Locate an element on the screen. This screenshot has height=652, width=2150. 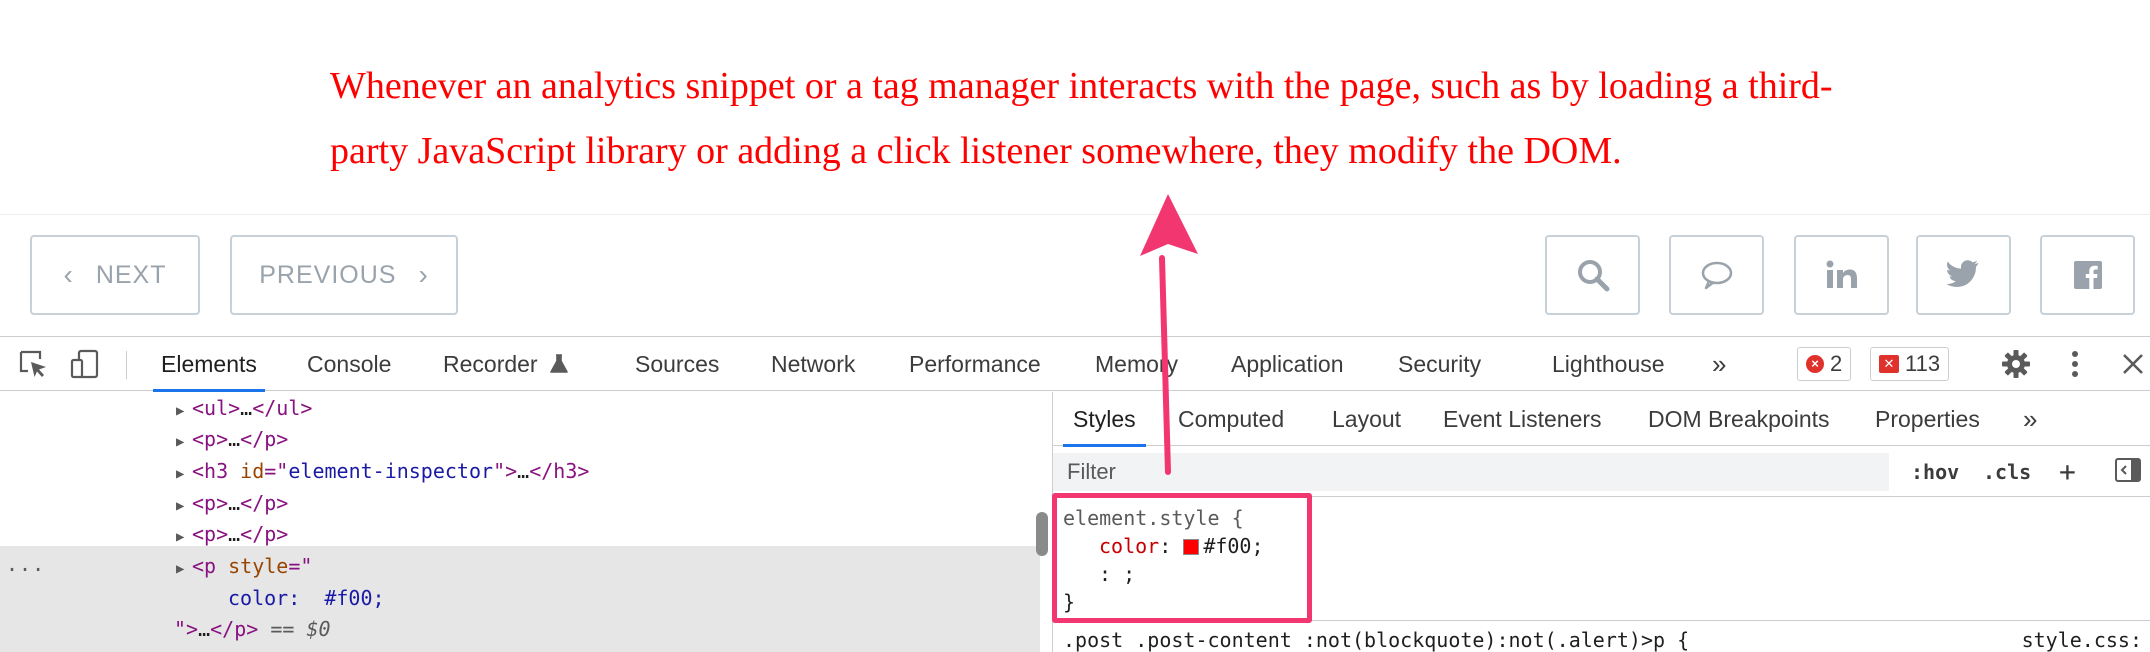
subtab-event-listeners: Event Listeners is located at coordinates (1522, 419).